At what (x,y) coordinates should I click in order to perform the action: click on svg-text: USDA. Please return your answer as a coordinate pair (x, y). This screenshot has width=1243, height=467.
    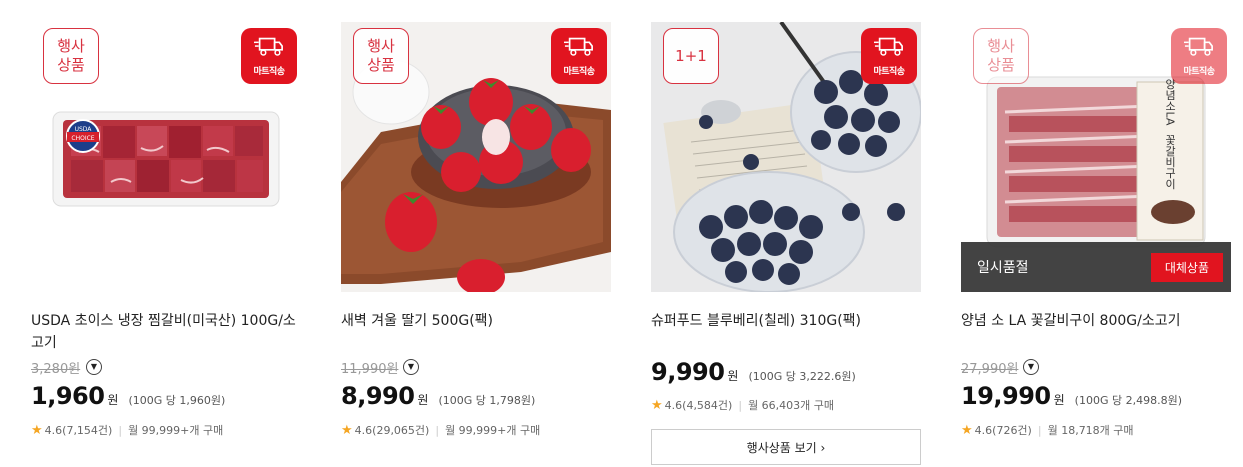
    Looking at the image, I should click on (84, 129).